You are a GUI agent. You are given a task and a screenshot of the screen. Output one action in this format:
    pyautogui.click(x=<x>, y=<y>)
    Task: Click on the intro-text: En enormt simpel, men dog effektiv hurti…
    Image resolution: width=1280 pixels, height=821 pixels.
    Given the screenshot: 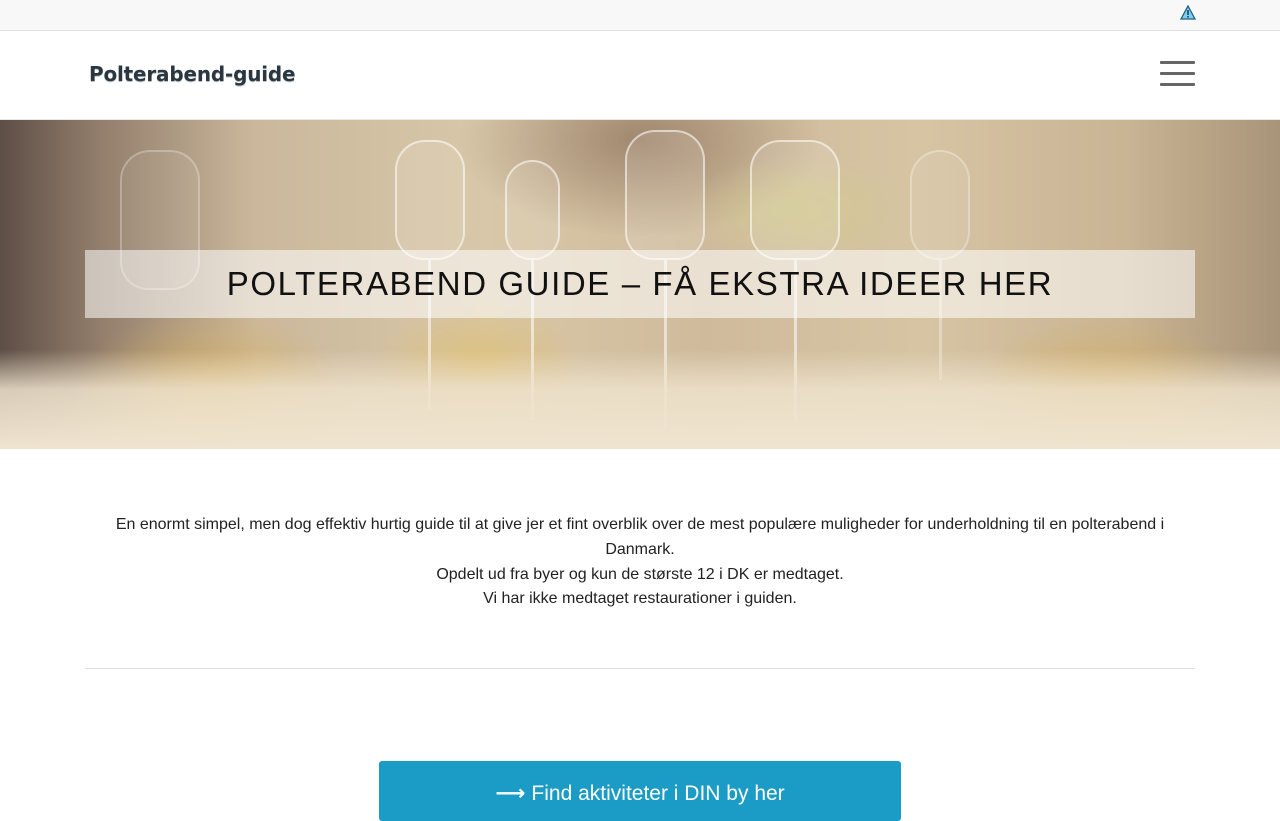 What is the action you would take?
    pyautogui.click(x=640, y=562)
    